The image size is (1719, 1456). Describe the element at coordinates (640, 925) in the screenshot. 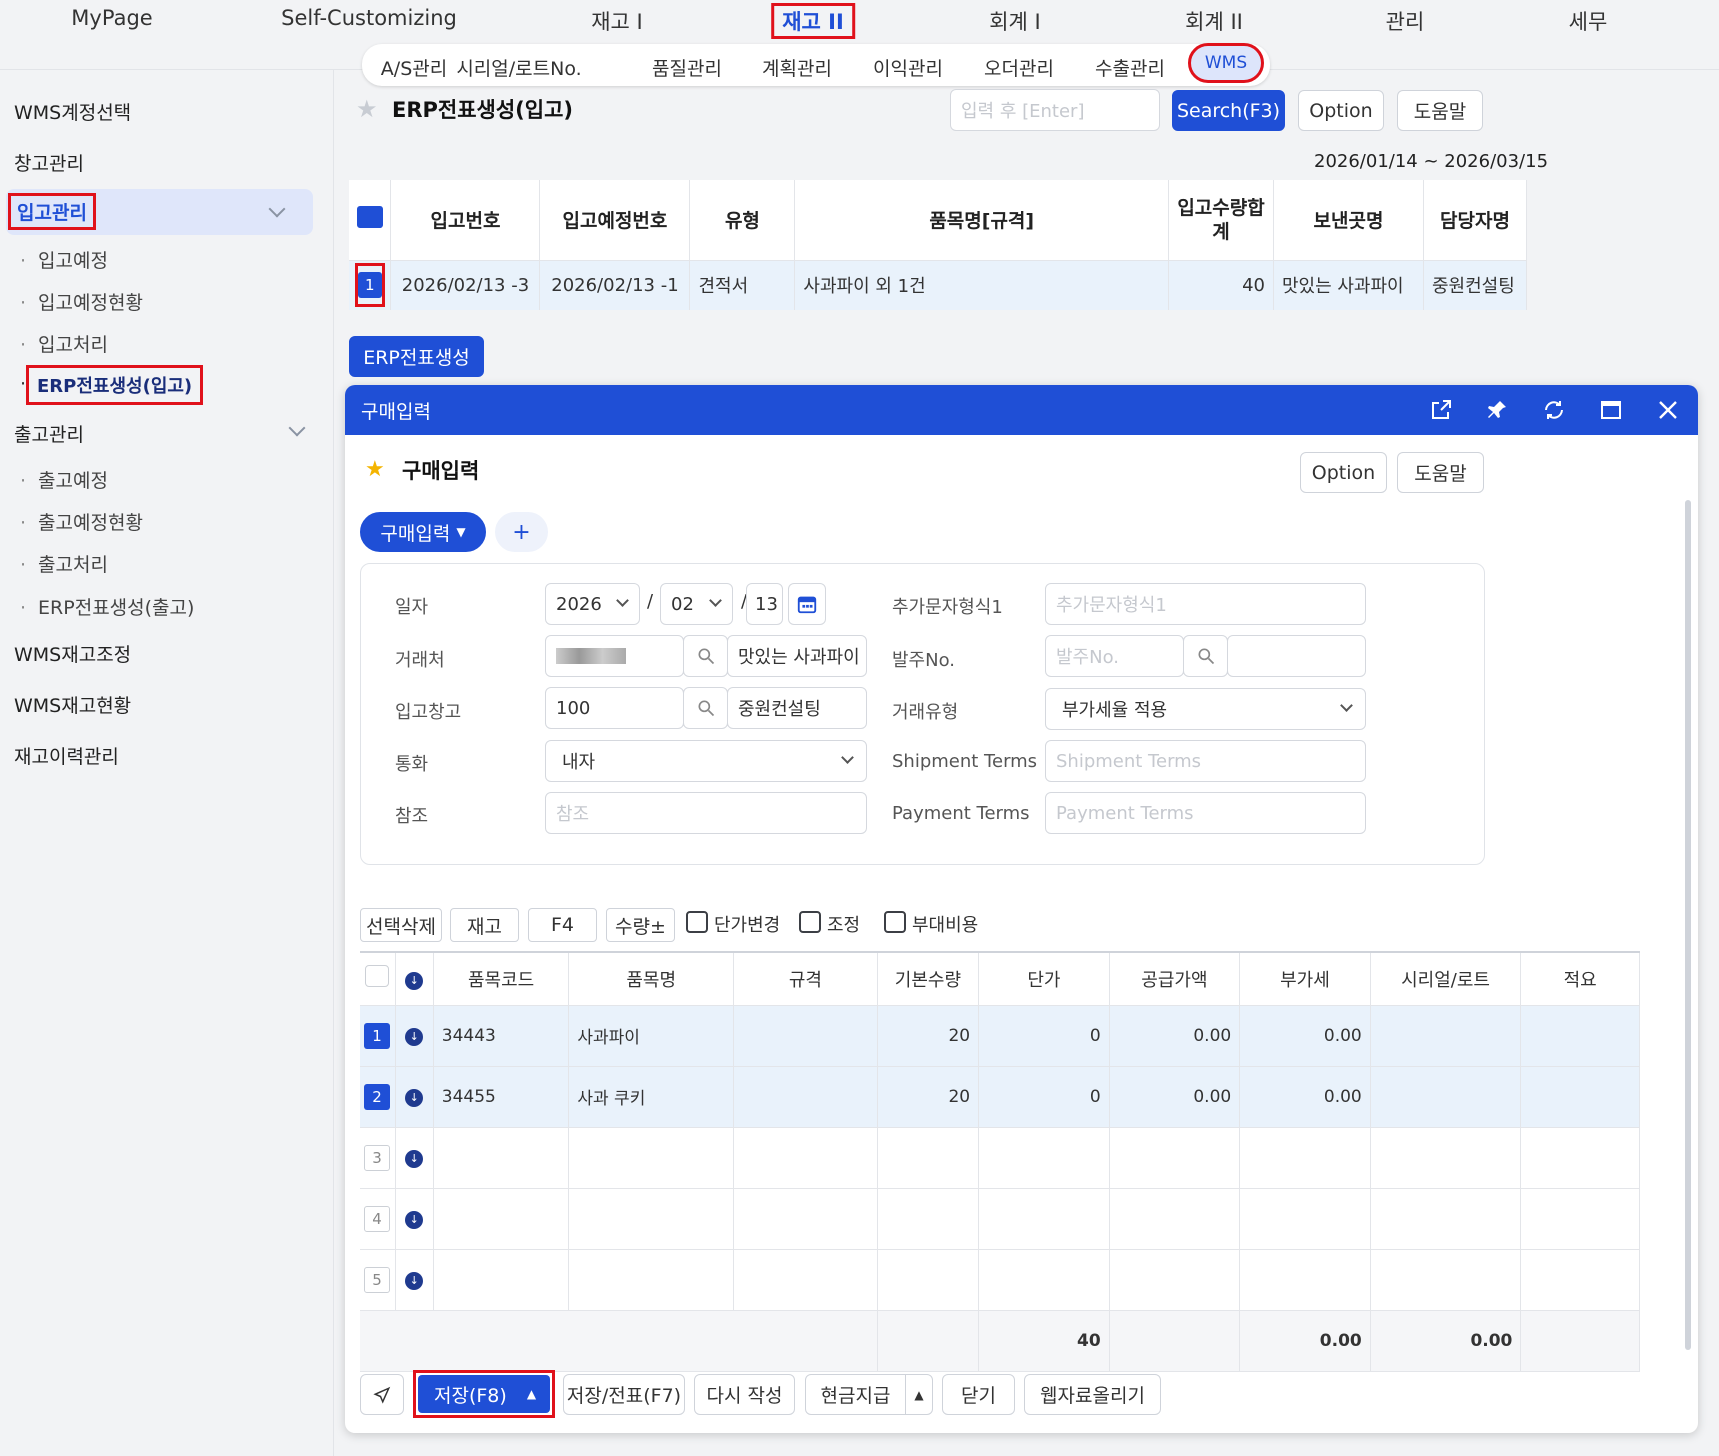

I see `qty-adjust-button: 수량±` at that location.